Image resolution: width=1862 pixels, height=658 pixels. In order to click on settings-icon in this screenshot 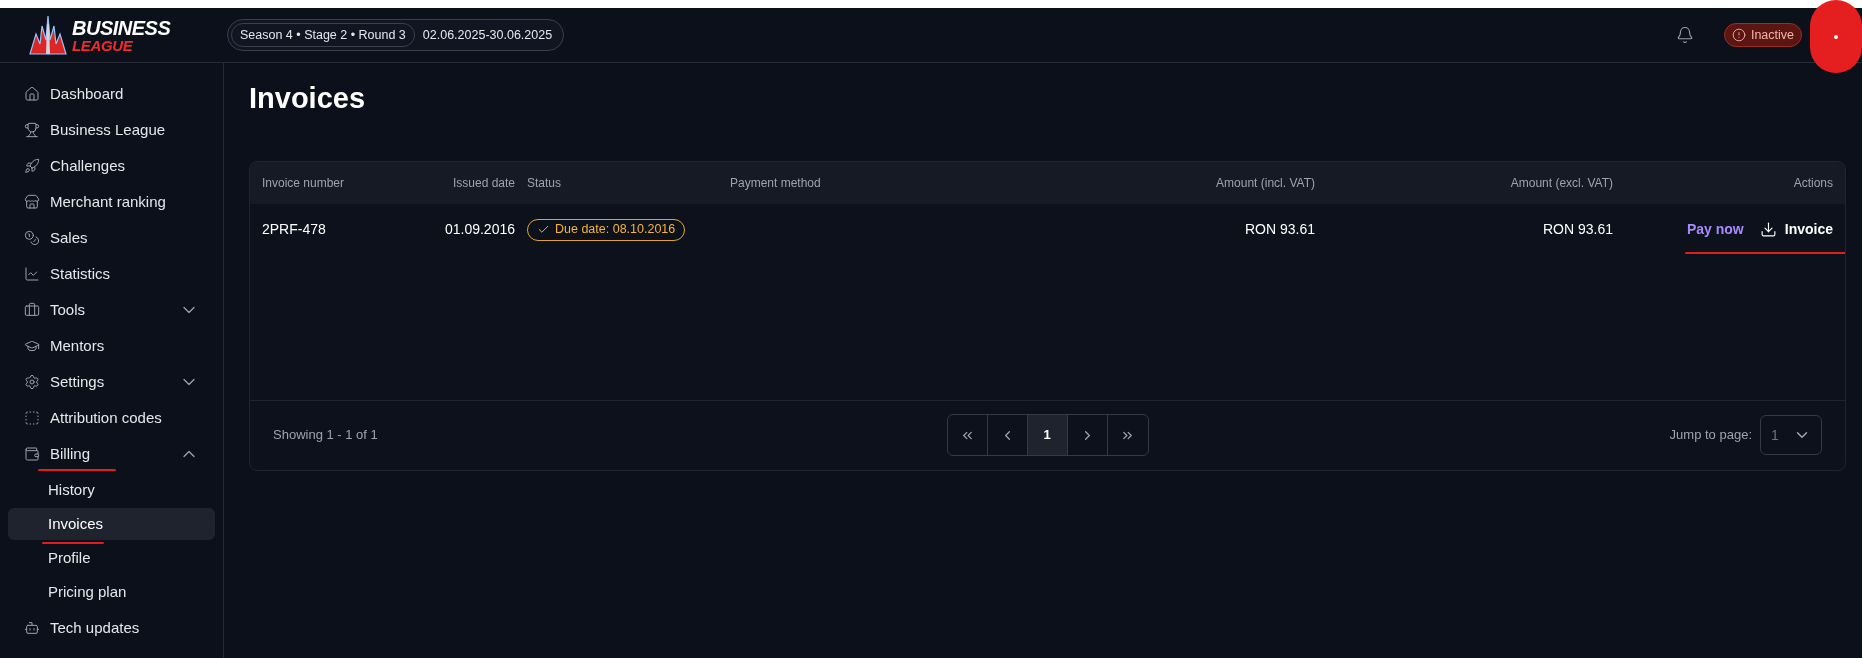, I will do `click(32, 382)`.